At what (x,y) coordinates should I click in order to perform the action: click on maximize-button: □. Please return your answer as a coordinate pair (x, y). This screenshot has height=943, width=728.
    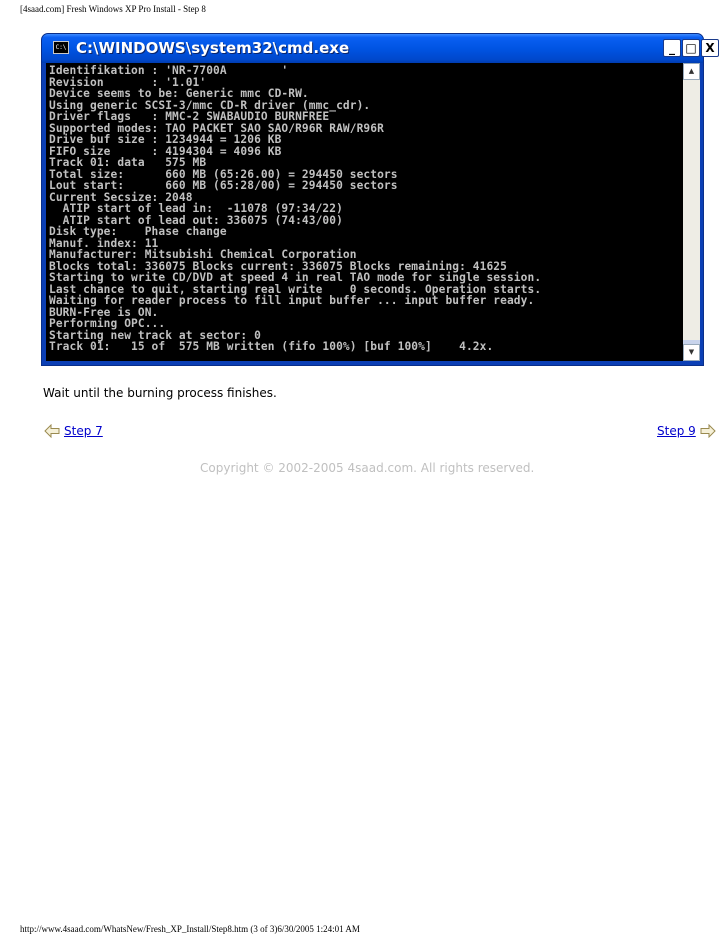
    Looking at the image, I should click on (691, 48).